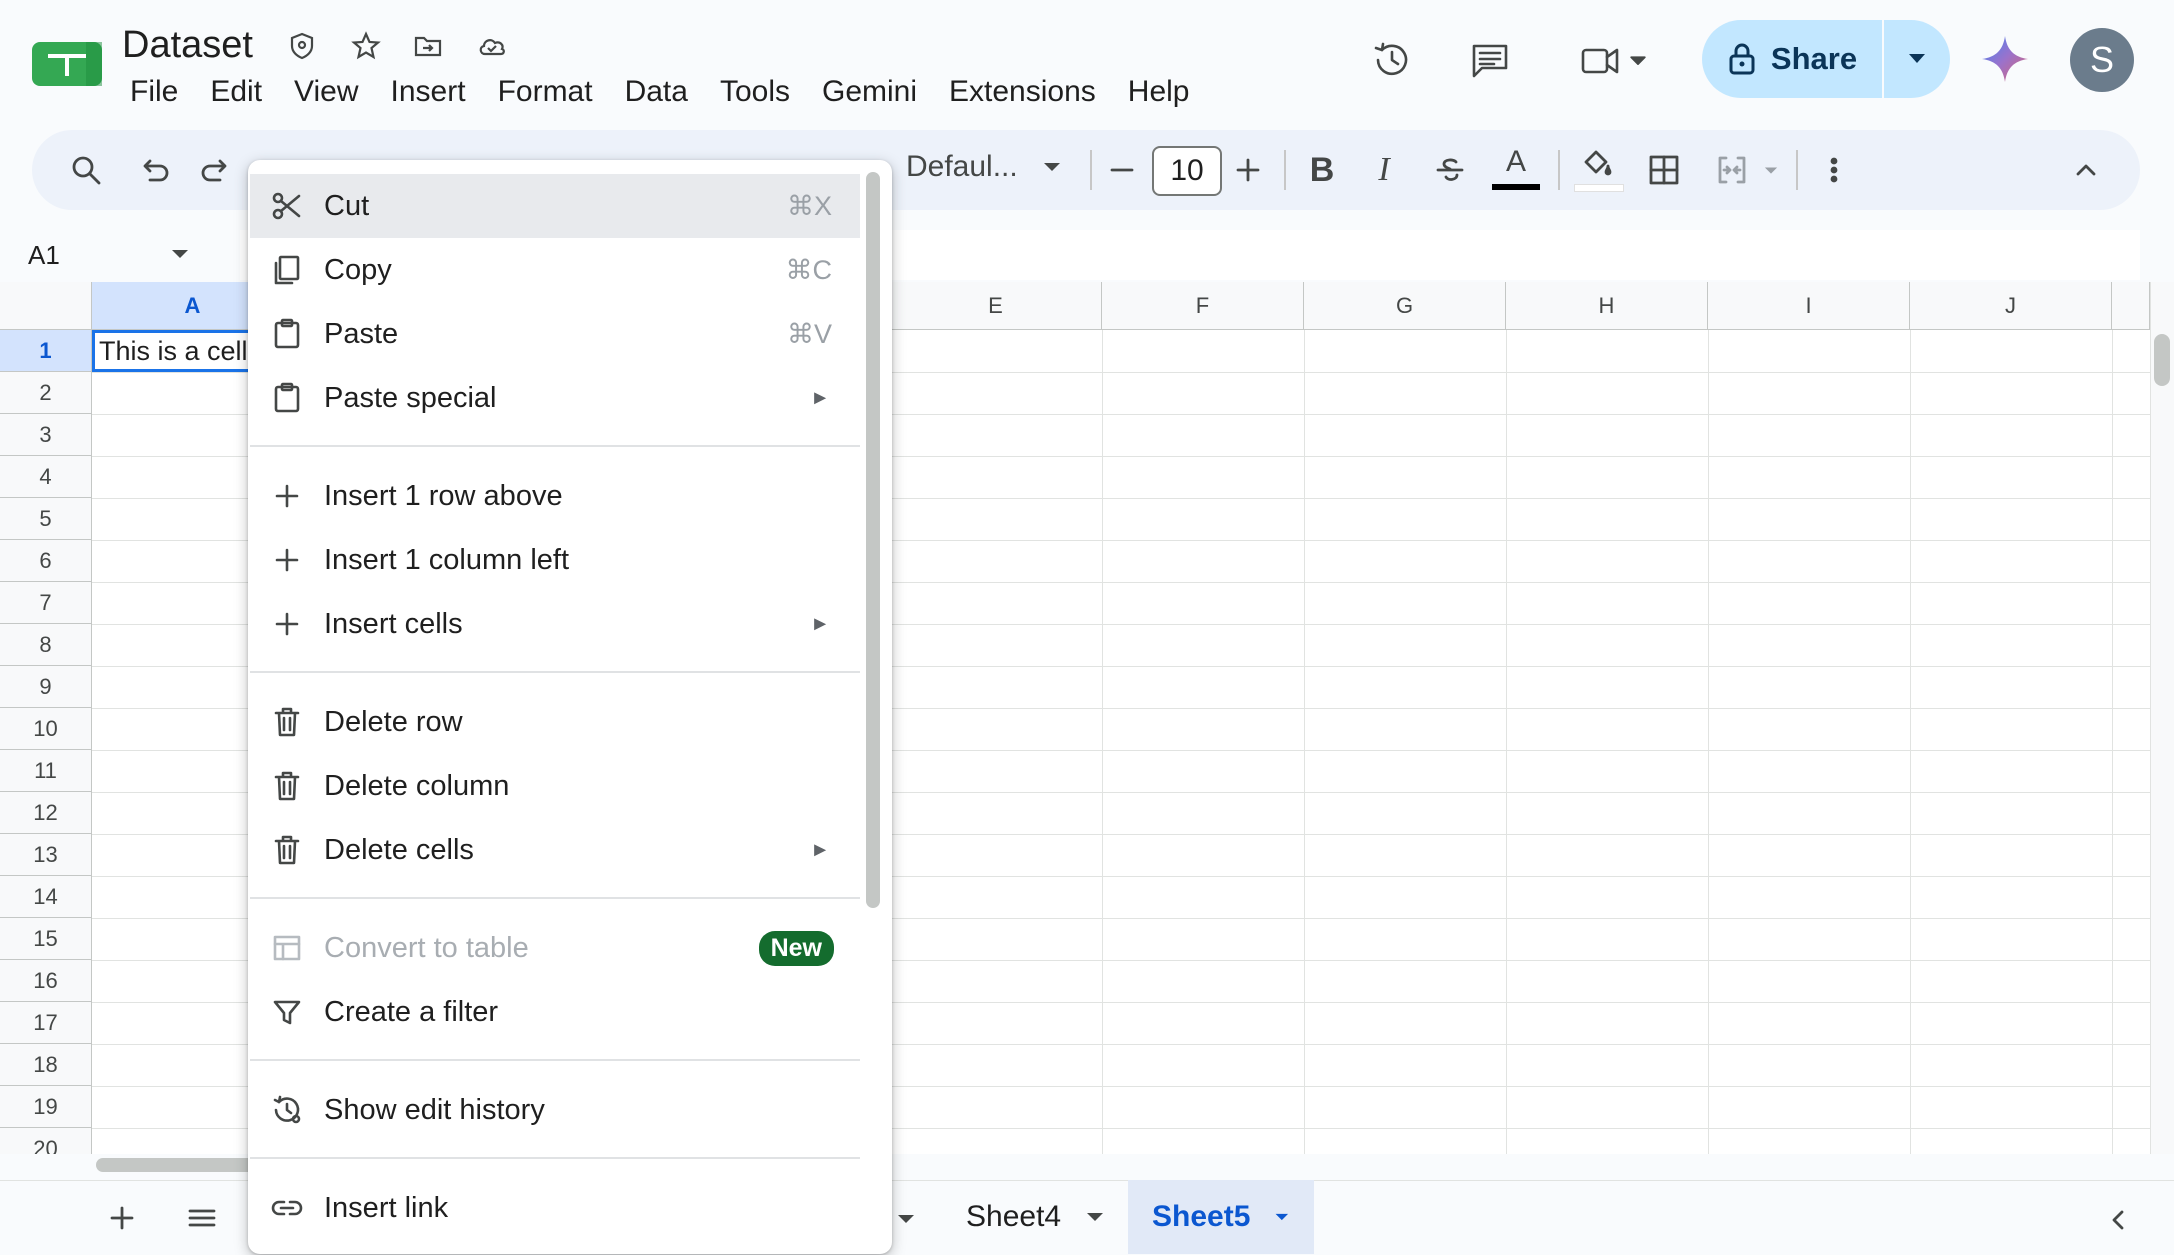 Image resolution: width=2174 pixels, height=1255 pixels. I want to click on collapse-toolbar-icon, so click(2086, 170).